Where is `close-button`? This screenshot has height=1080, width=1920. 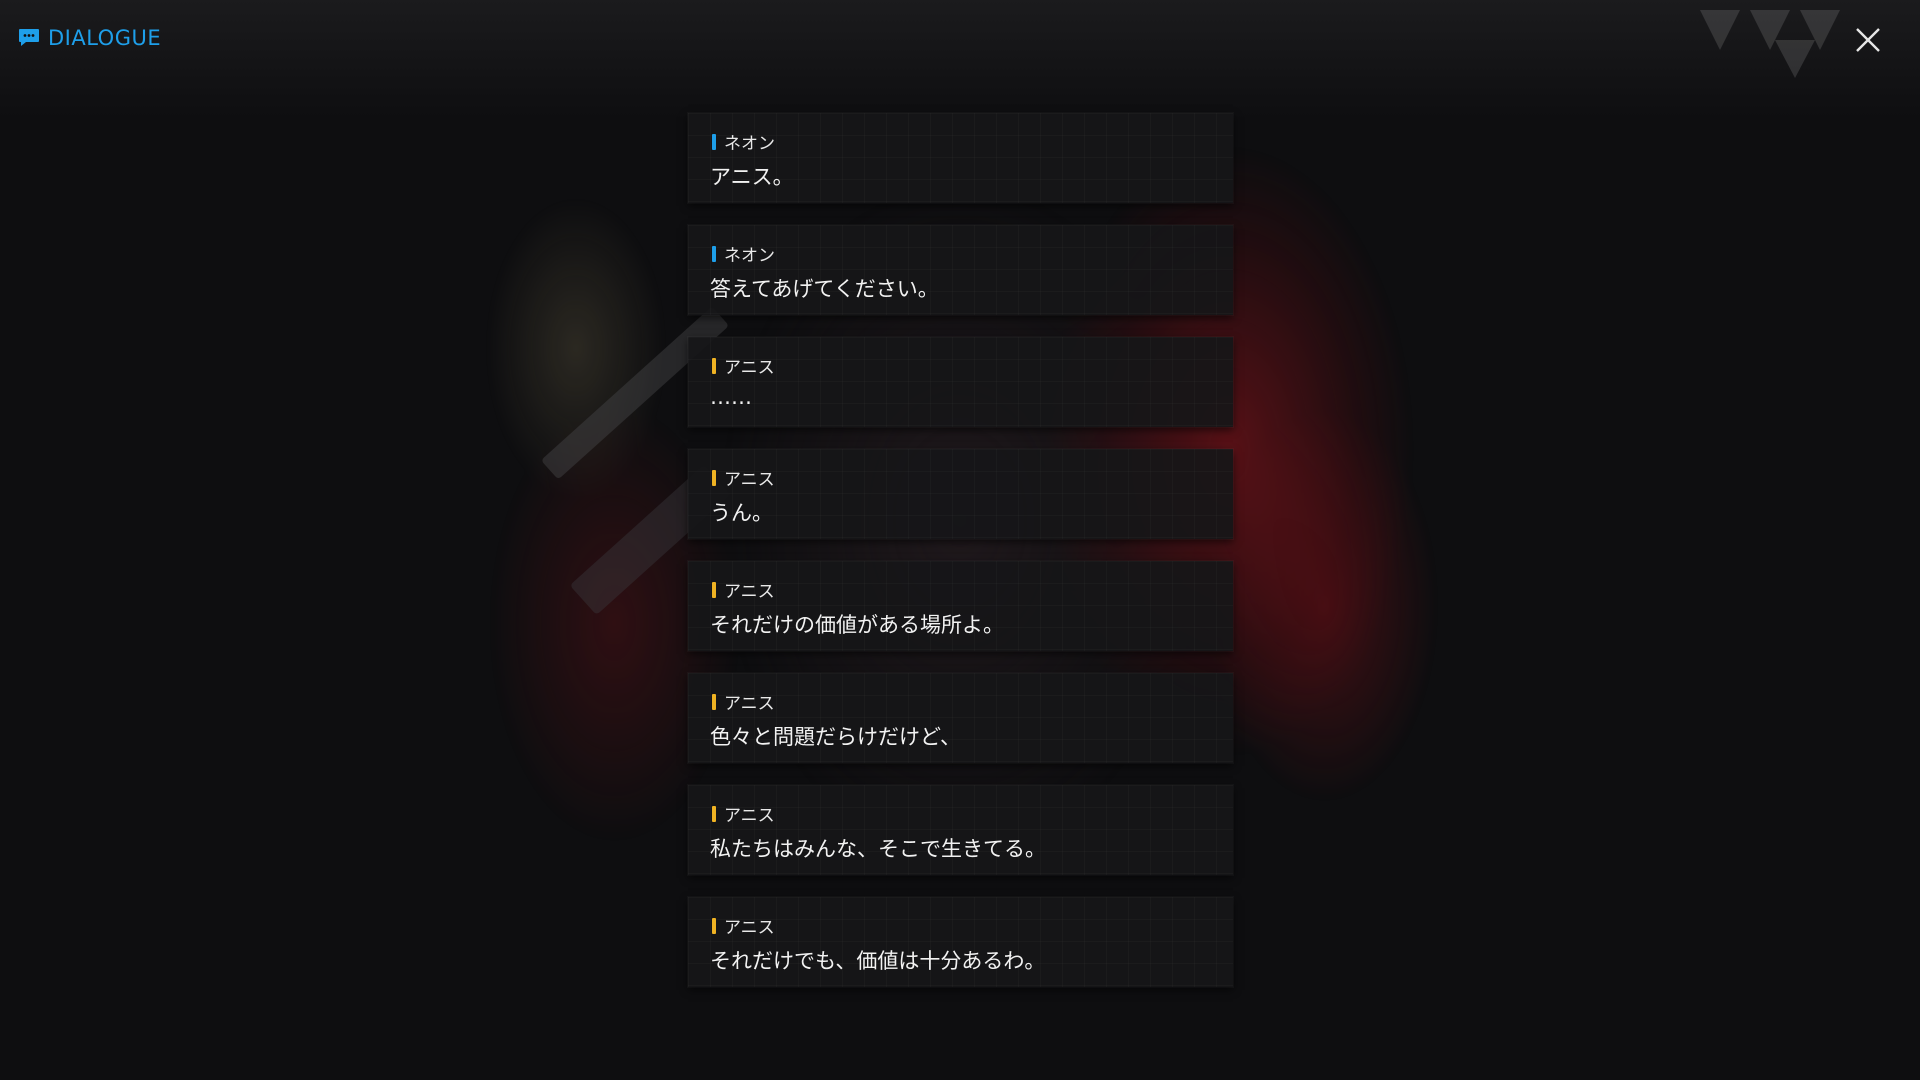
close-button is located at coordinates (1868, 40).